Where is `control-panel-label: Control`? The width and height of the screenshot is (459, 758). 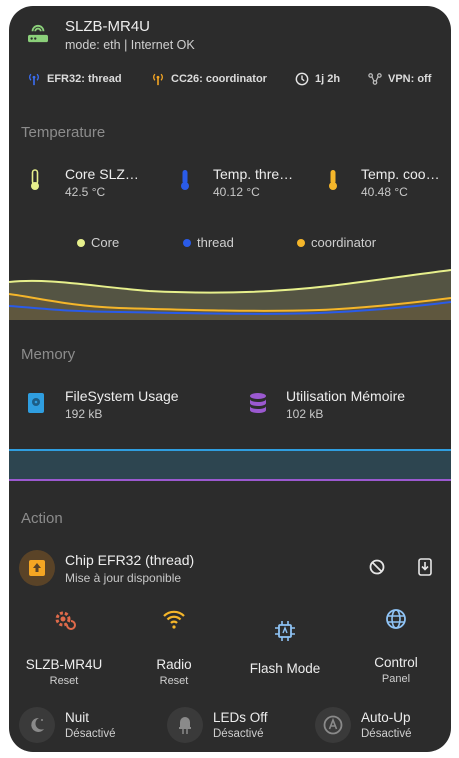
control-panel-label: Control is located at coordinates (396, 662).